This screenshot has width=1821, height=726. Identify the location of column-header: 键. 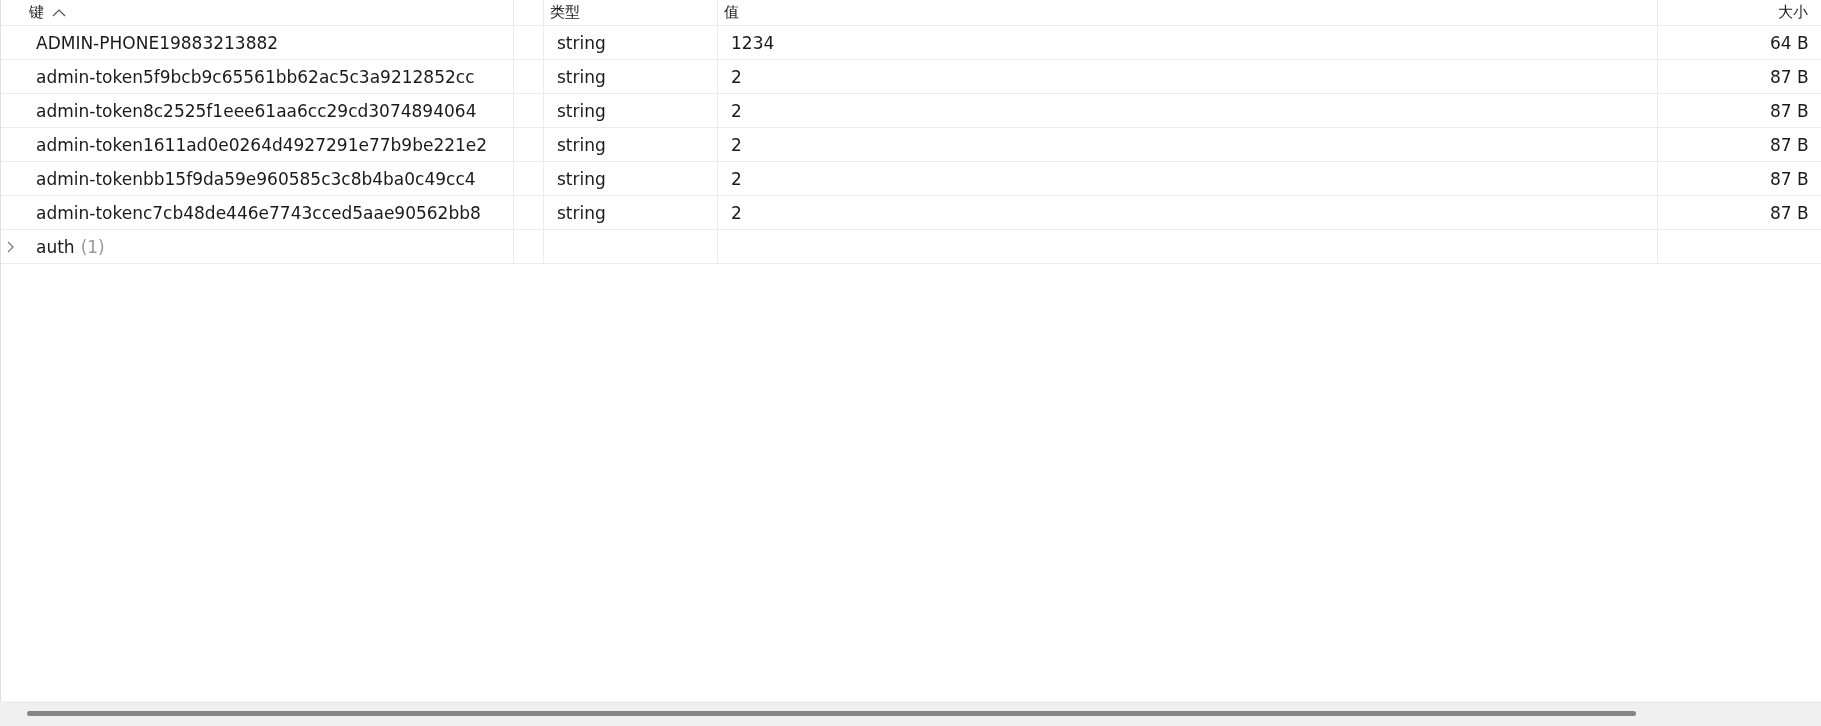
(257, 13).